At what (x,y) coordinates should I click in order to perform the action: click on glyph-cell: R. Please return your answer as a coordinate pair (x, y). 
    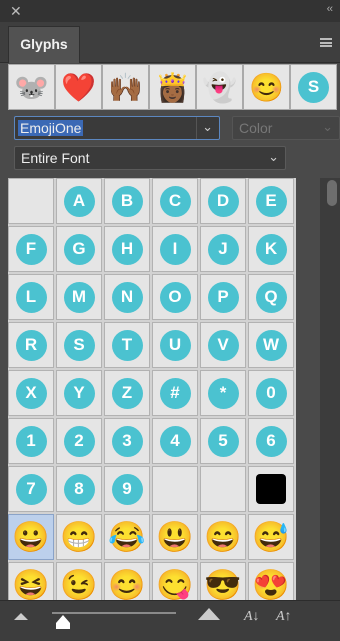
    Looking at the image, I should click on (31, 345).